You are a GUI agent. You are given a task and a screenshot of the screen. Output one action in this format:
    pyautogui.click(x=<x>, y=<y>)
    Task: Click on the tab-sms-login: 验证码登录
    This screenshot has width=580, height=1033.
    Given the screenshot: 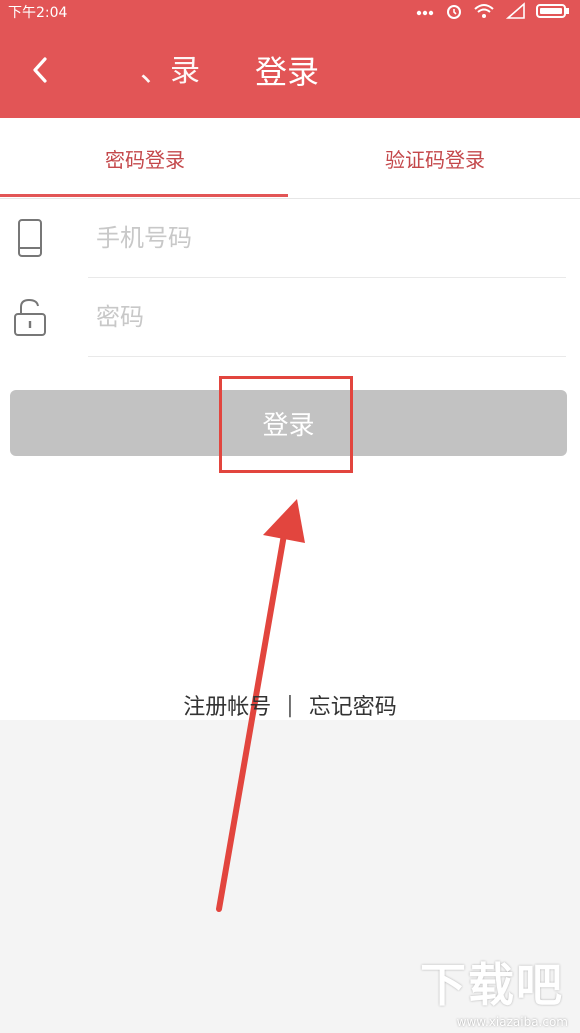 What is the action you would take?
    pyautogui.click(x=435, y=158)
    